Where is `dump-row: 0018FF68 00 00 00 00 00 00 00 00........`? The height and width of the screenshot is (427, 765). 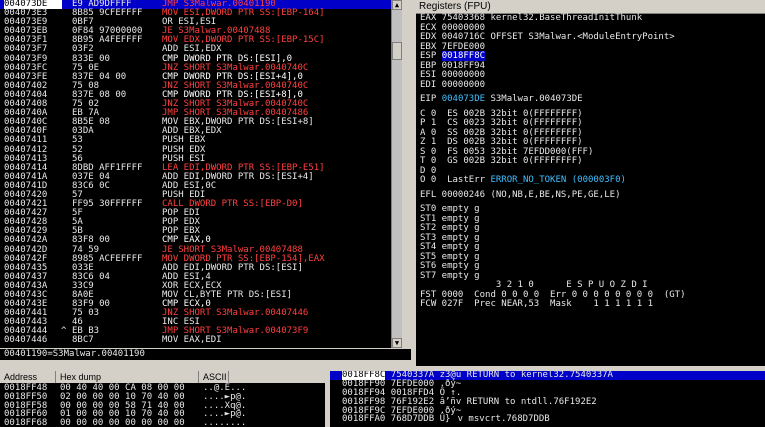 dump-row: 0018FF68 00 00 00 00 00 00 00 00........ is located at coordinates (162, 423).